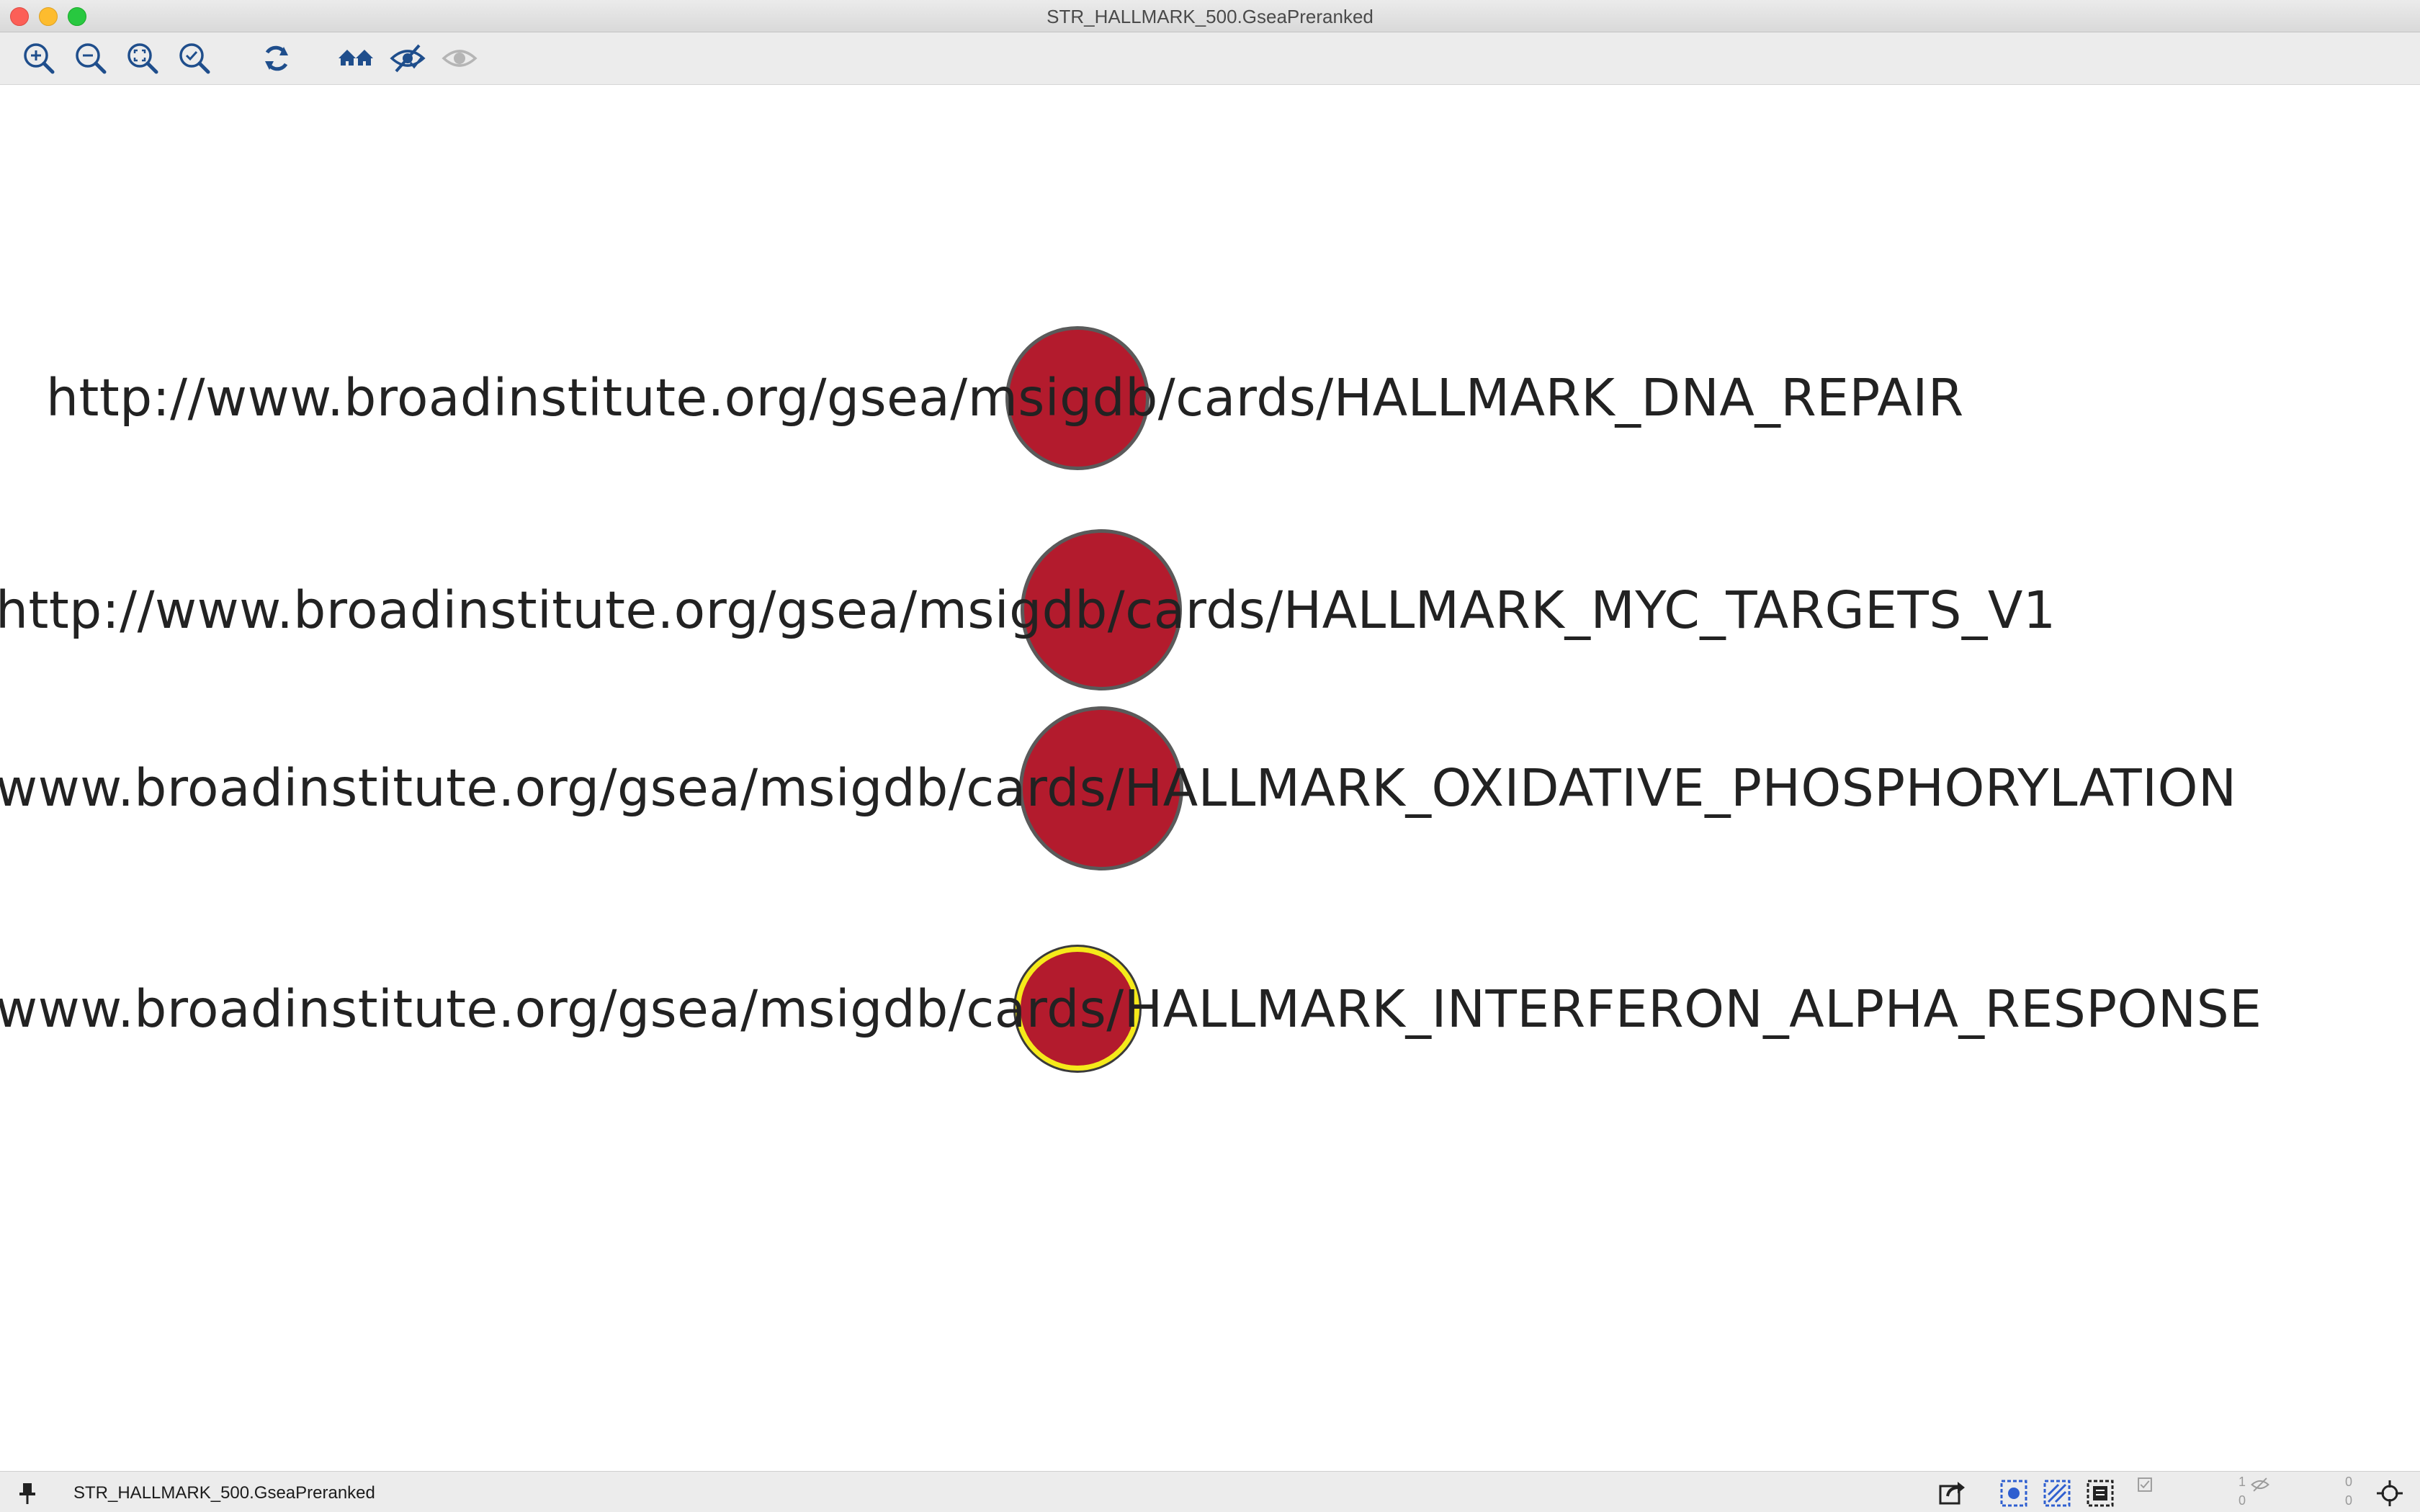 Image resolution: width=2420 pixels, height=1512 pixels. What do you see at coordinates (2057, 1493) in the screenshot?
I see `select-edges-icon` at bounding box center [2057, 1493].